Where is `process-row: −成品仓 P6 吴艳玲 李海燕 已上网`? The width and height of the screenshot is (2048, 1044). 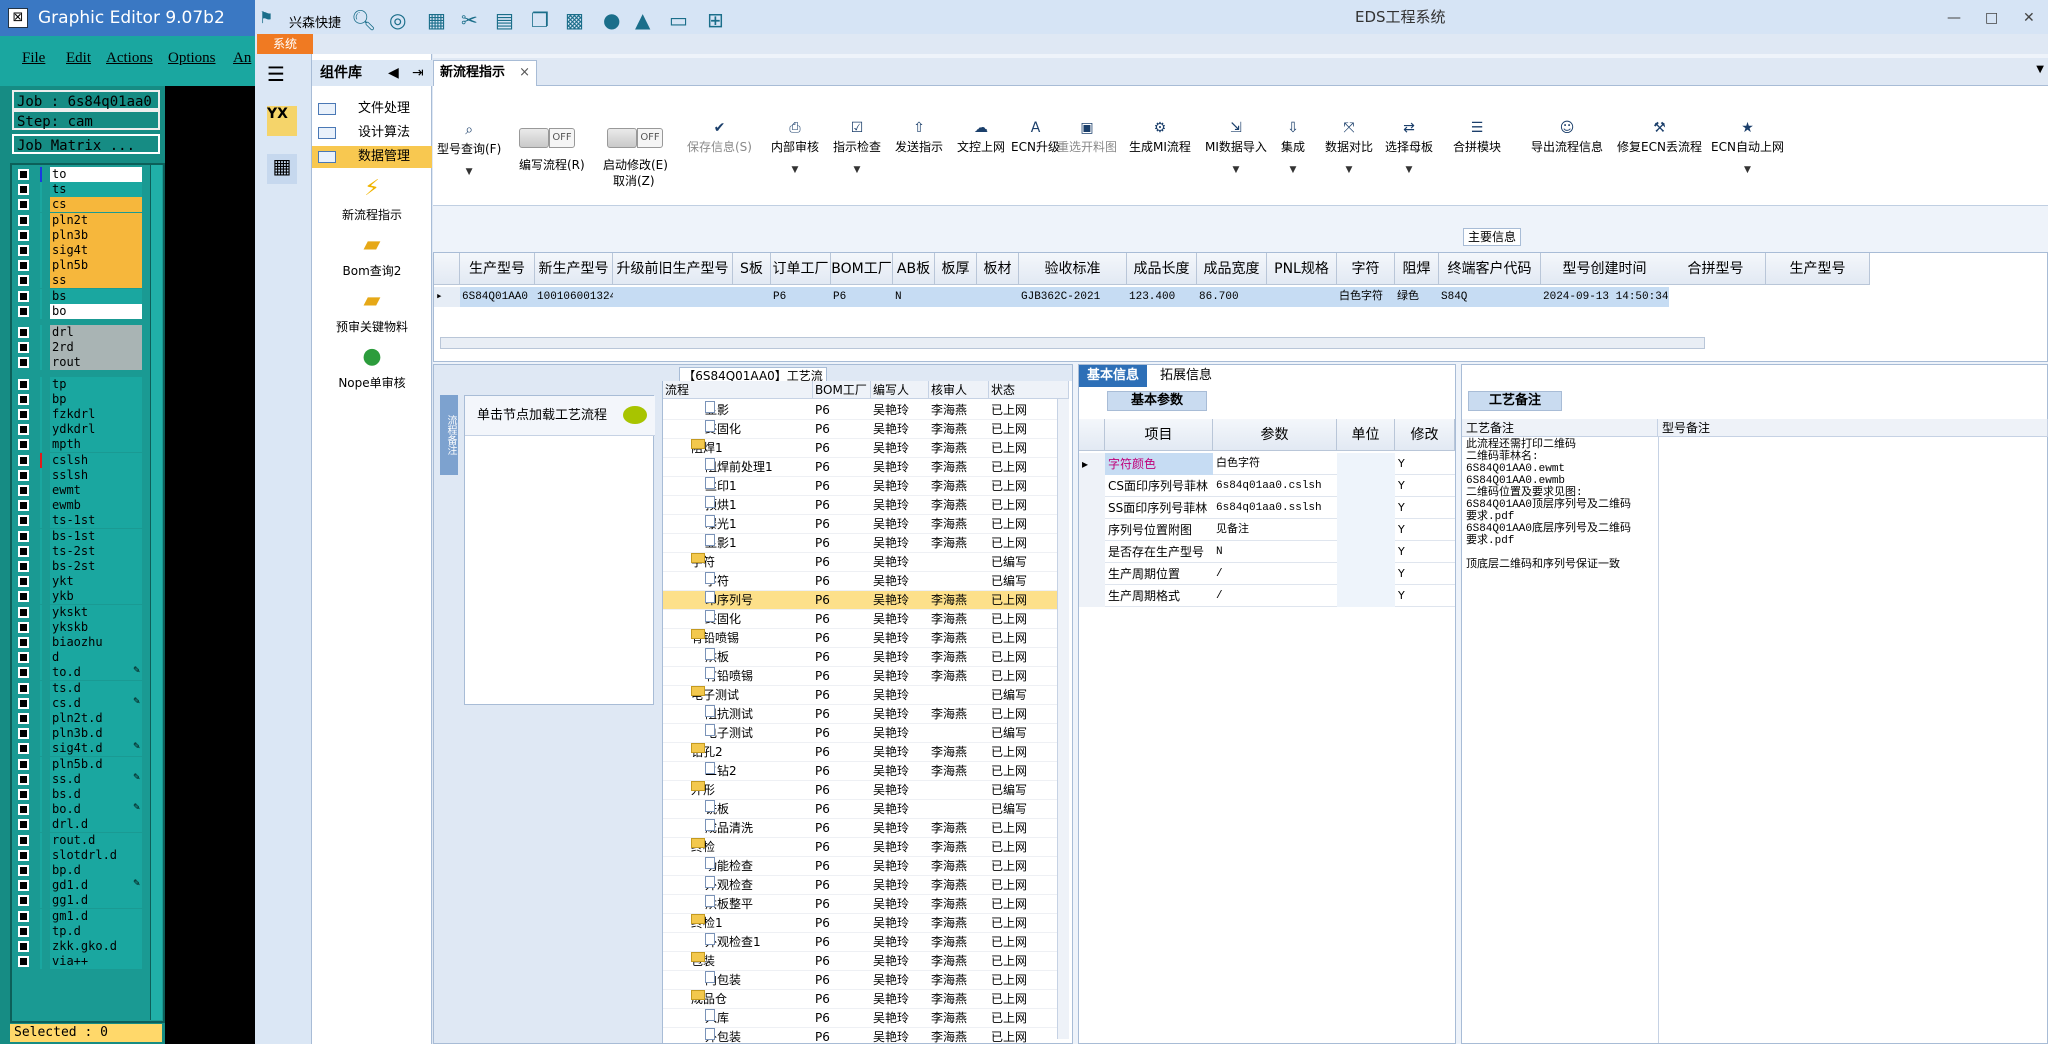
process-row: −成品仓 P6 吴艳玲 李海燕 已上网 is located at coordinates (865, 999).